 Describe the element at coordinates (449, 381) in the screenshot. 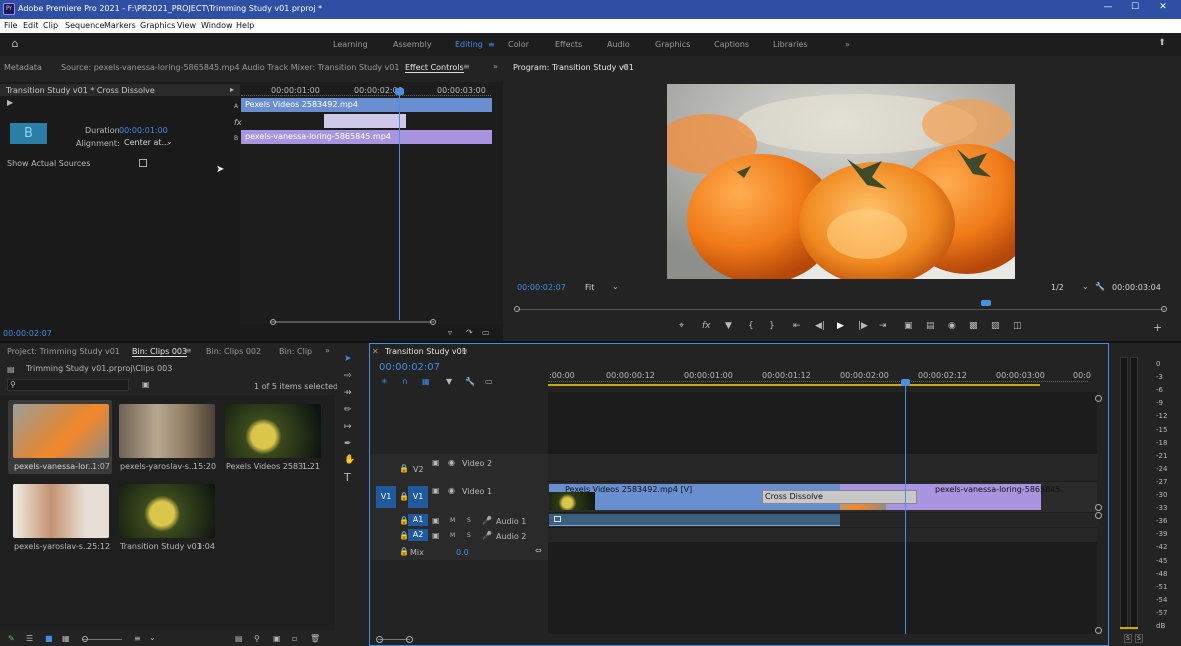

I see `add-marker-icon: ▼` at that location.